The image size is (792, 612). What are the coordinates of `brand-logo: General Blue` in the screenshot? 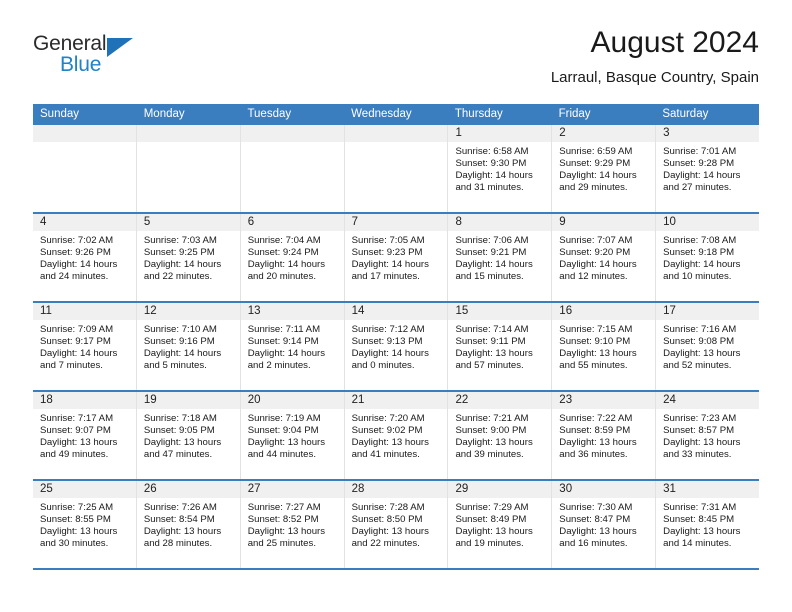 It's located at (98, 60).